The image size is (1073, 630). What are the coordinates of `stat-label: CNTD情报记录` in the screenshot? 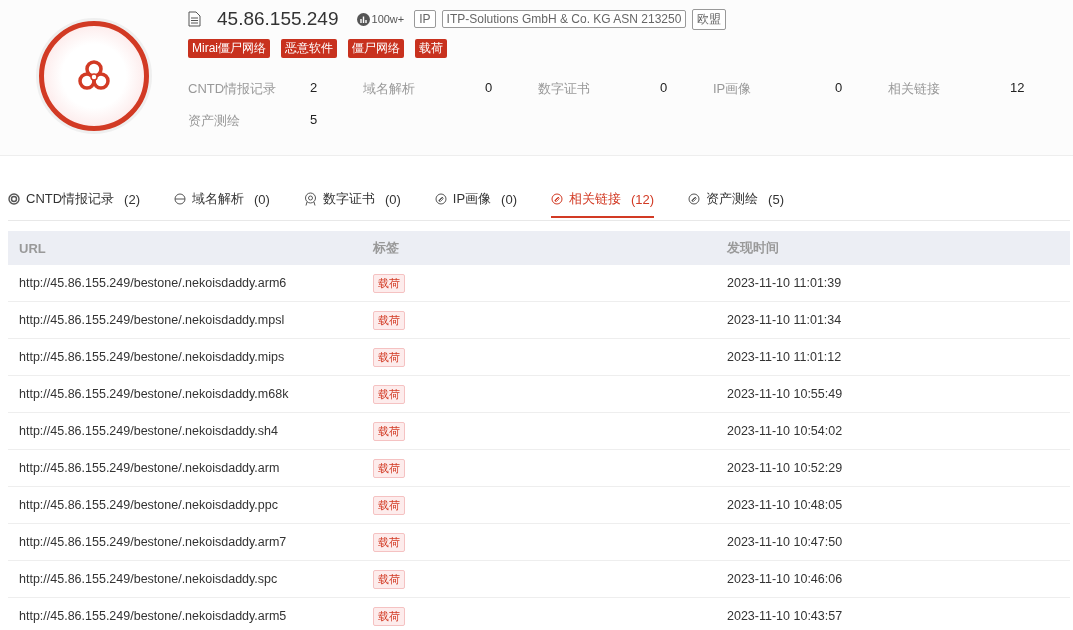 It's located at (233, 89).